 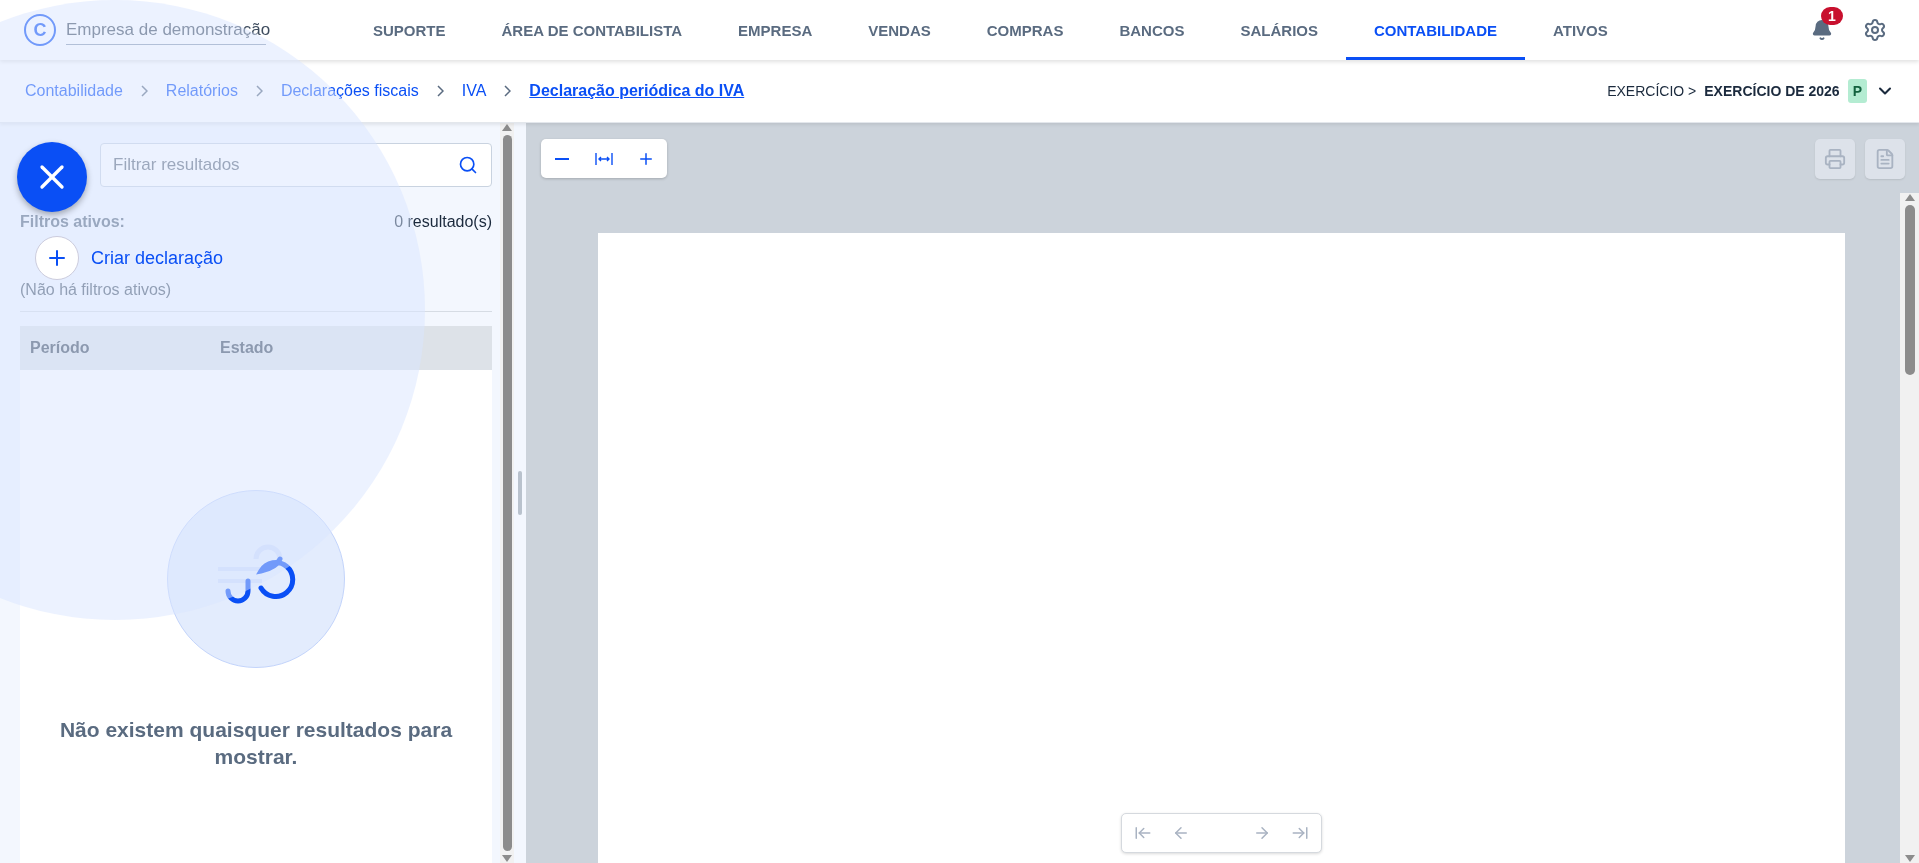 I want to click on nav-tab: EMPRESA, so click(x=775, y=30).